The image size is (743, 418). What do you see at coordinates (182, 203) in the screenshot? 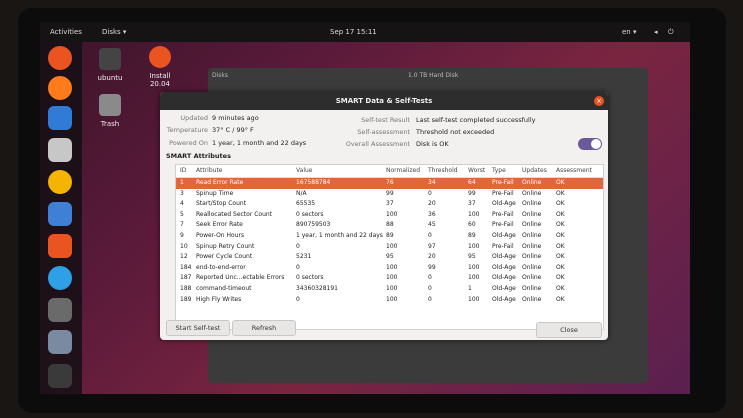
I see `table-cell: 4` at bounding box center [182, 203].